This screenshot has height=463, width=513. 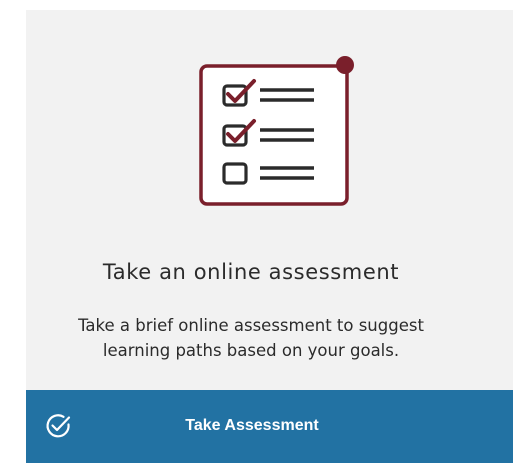 I want to click on take-assessment-button: Take Assessment, so click(x=269, y=426).